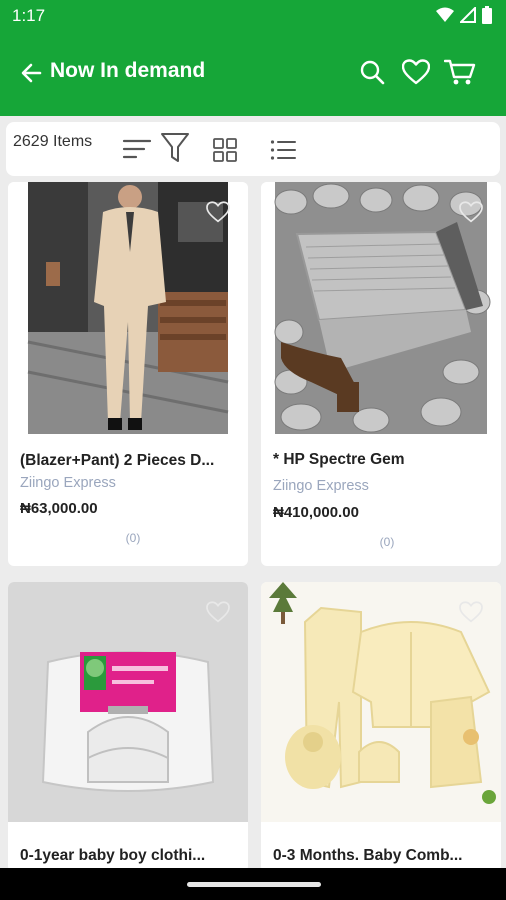 Image resolution: width=506 pixels, height=900 pixels. What do you see at coordinates (253, 74) in the screenshot?
I see `app-bar: Now In demand` at bounding box center [253, 74].